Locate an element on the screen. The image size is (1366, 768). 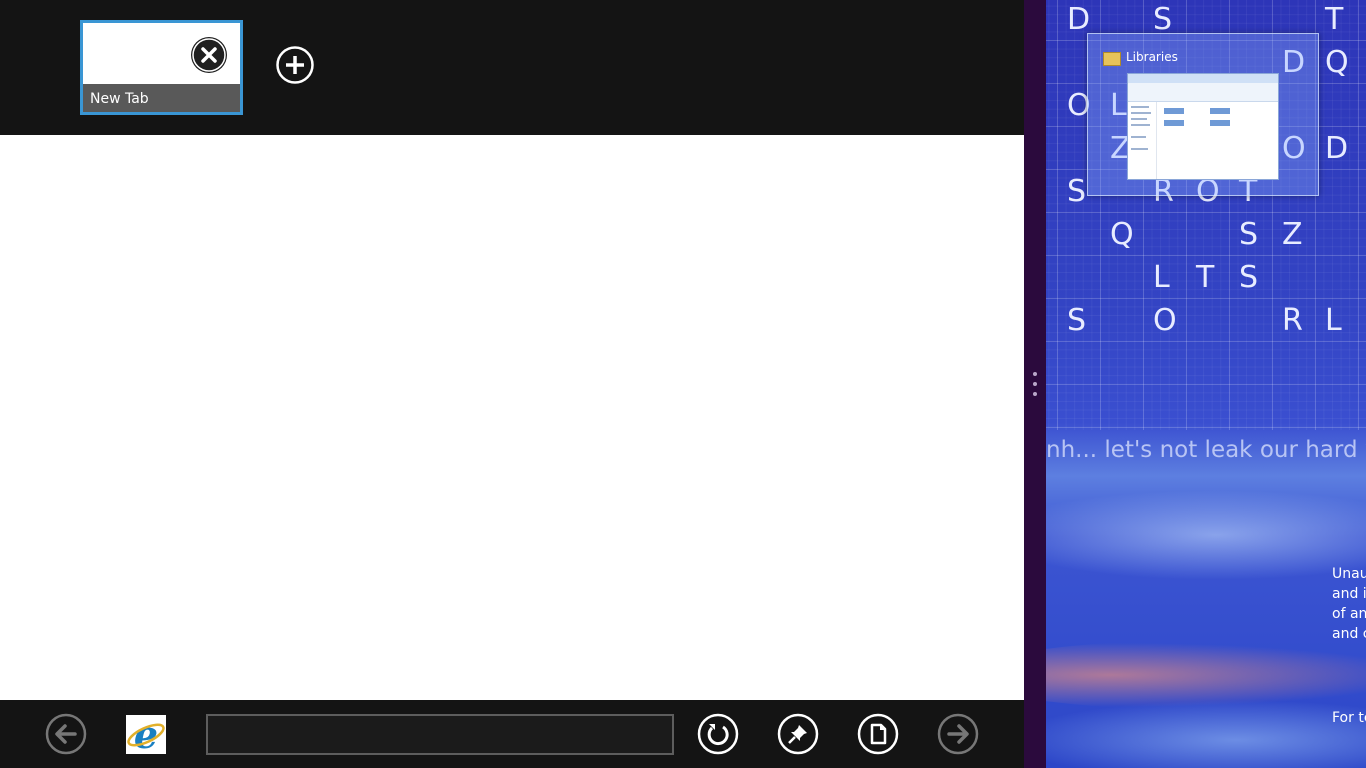
internet-explorer-logo-icon: e is located at coordinates (146, 734).